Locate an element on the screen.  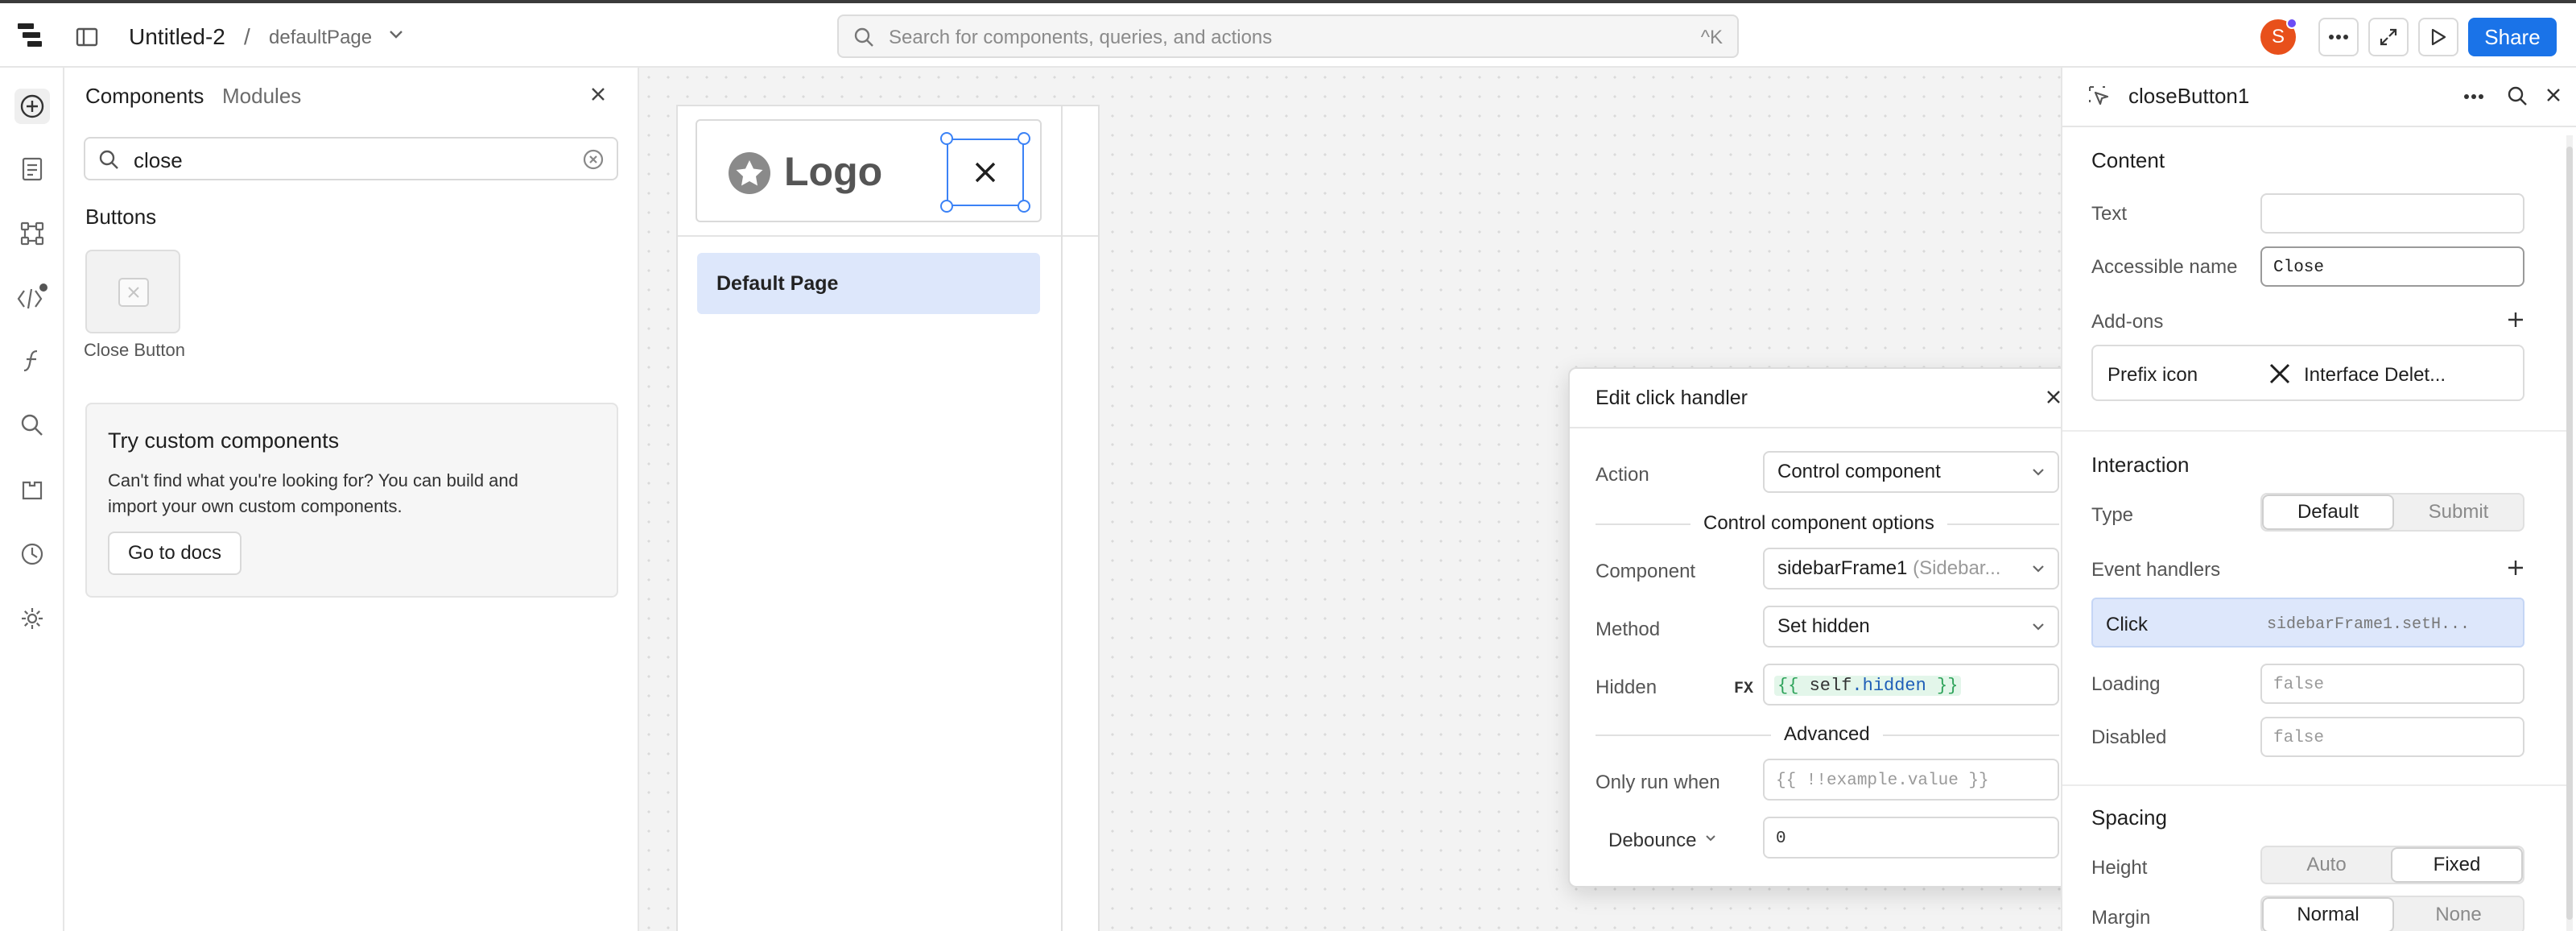
disabled-value: false is located at coordinates (2299, 738).